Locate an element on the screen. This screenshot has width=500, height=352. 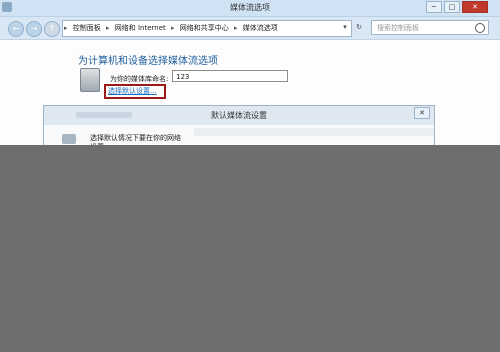
dialog-close-button: ✕ is located at coordinates (422, 113).